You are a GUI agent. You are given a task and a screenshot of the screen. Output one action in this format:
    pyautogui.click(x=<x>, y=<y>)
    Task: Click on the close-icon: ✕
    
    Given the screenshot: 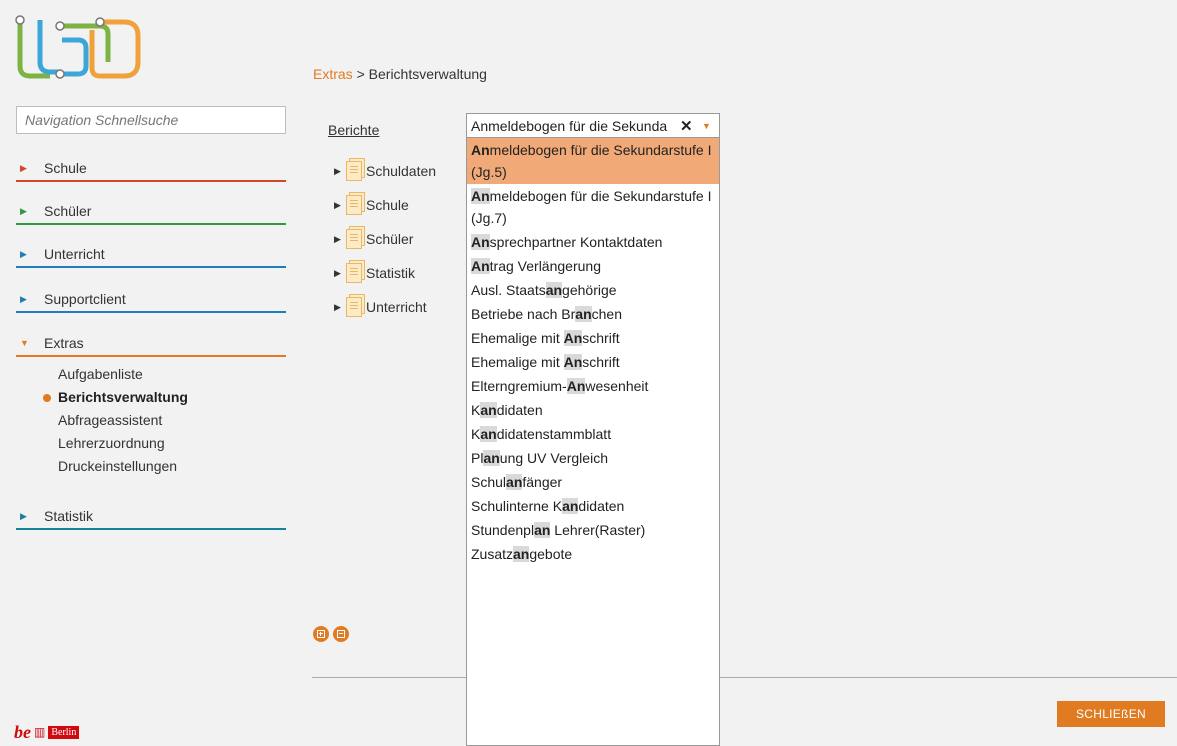 What is the action you would take?
    pyautogui.click(x=688, y=126)
    